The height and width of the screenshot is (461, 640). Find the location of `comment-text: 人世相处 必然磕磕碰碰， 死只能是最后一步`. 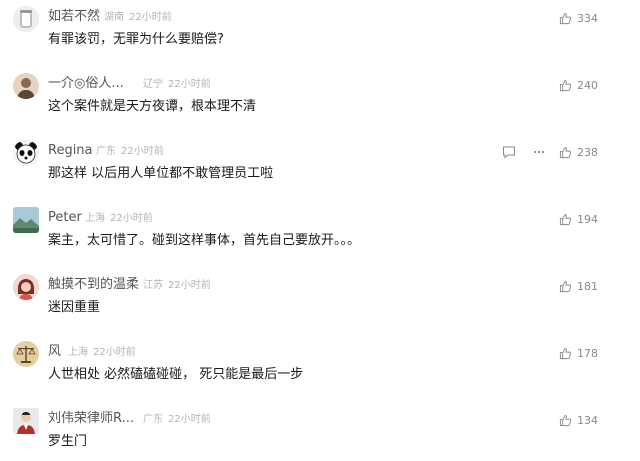

comment-text: 人世相处 必然磕磕碰碰， 死只能是最后一步 is located at coordinates (176, 374).